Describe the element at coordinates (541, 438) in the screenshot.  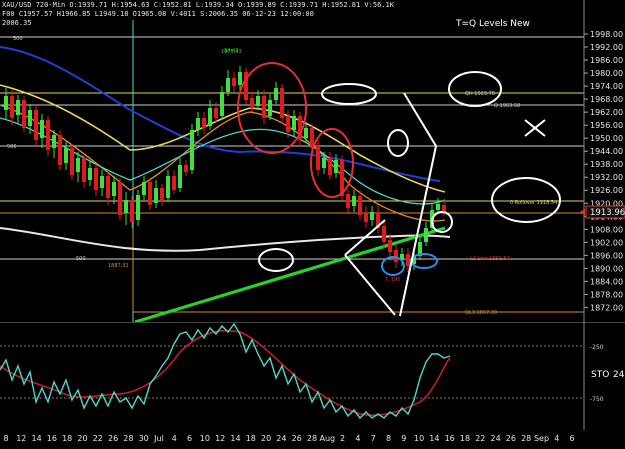
I see `date-label: Sep` at that location.